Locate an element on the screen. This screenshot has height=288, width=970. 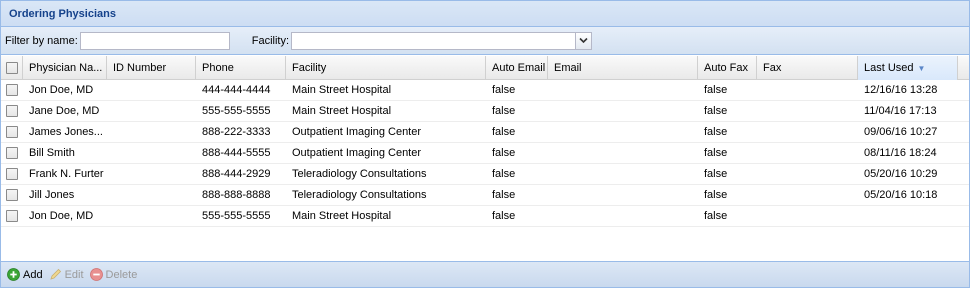
cell-physician-name: Jill Jones is located at coordinates (52, 195).